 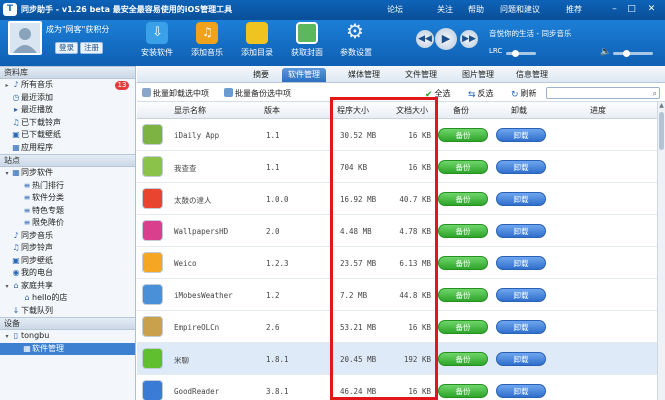 What do you see at coordinates (67, 123) in the screenshot?
I see `sidebar-item: ♫已下载铃声` at bounding box center [67, 123].